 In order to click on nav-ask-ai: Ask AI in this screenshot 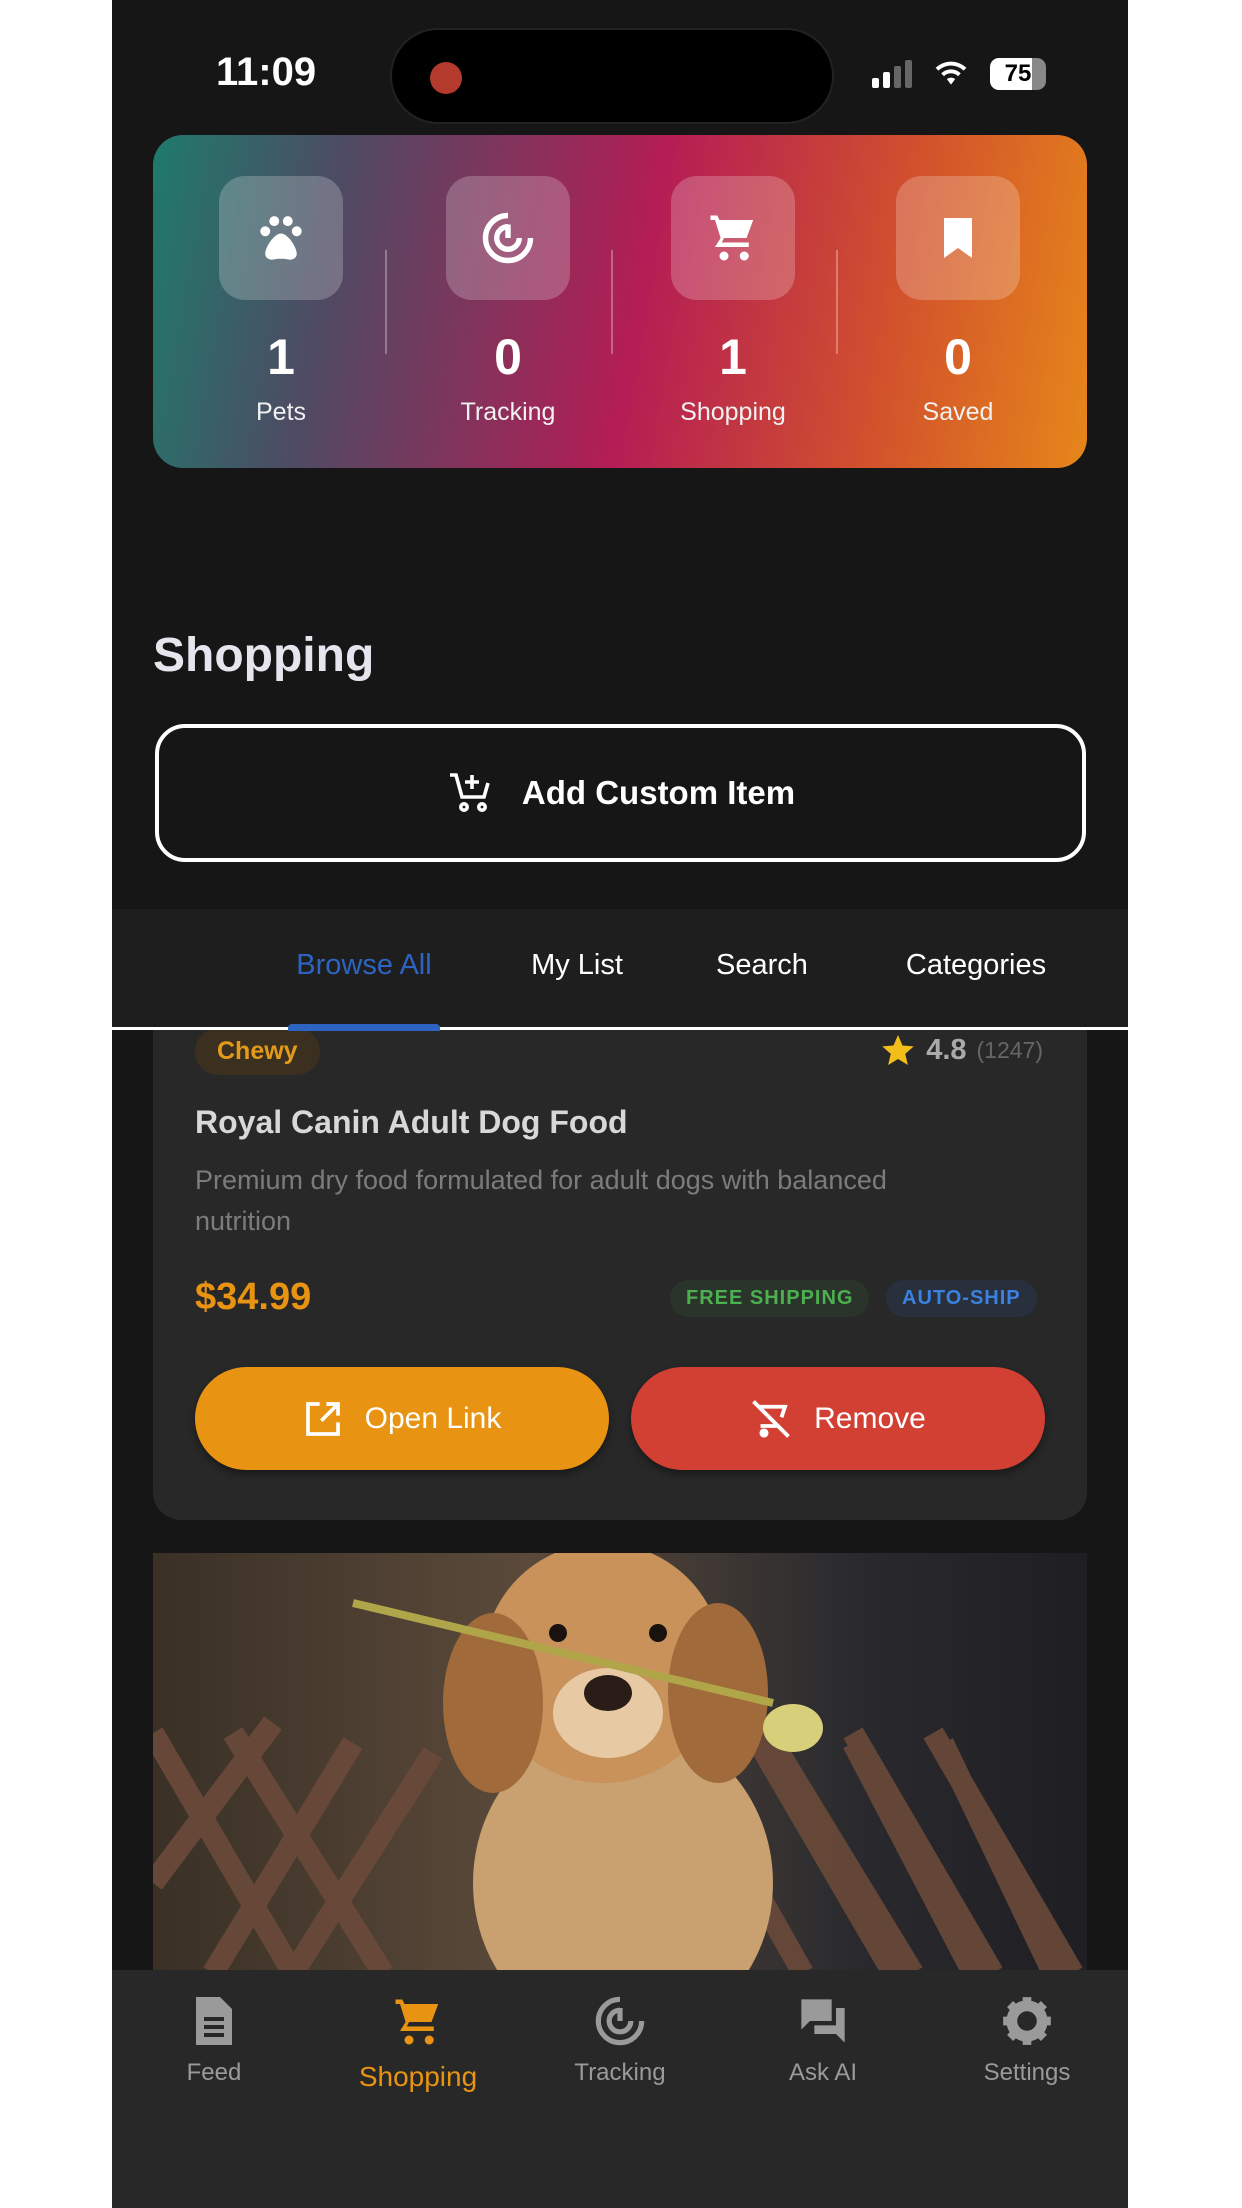, I will do `click(823, 2041)`.